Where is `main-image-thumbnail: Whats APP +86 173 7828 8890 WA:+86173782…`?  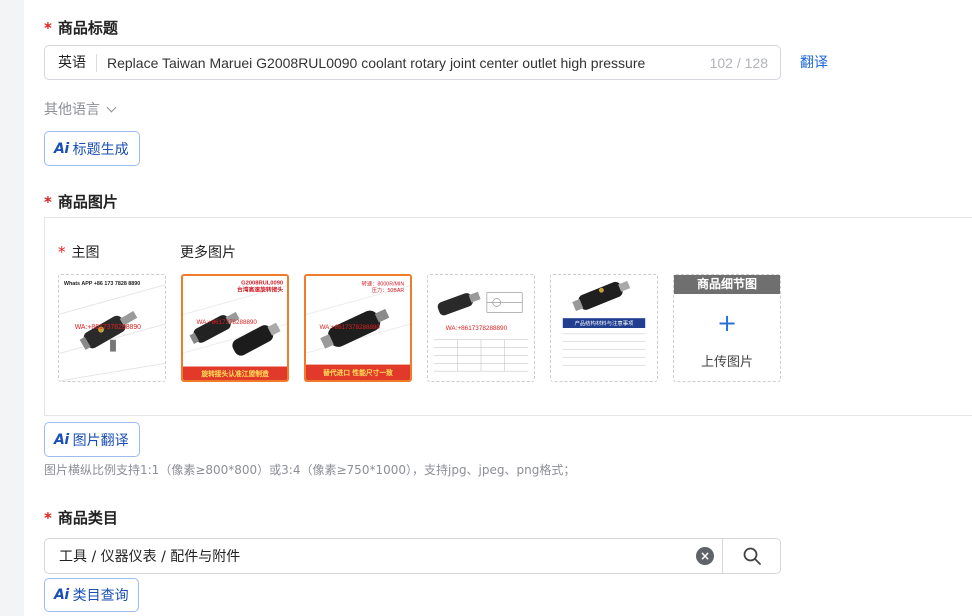 main-image-thumbnail: Whats APP +86 173 7828 8890 WA:+86173782… is located at coordinates (112, 328).